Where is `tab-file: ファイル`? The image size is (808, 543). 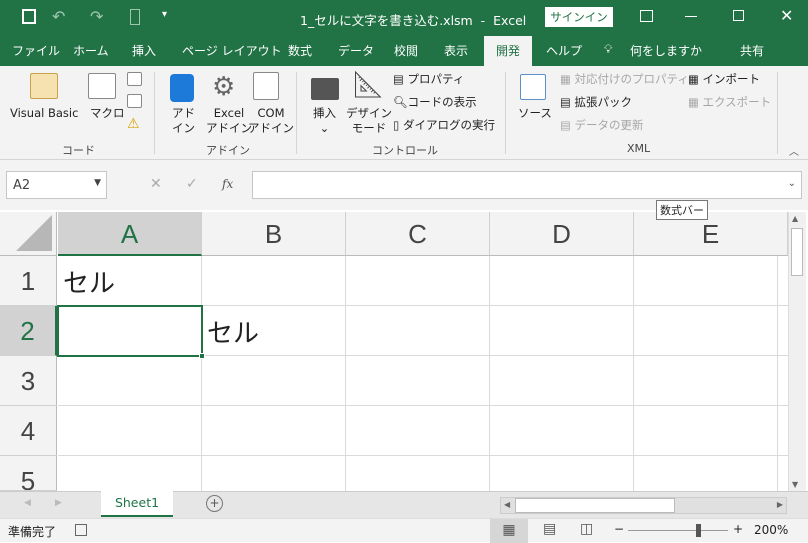 tab-file: ファイル is located at coordinates (36, 50).